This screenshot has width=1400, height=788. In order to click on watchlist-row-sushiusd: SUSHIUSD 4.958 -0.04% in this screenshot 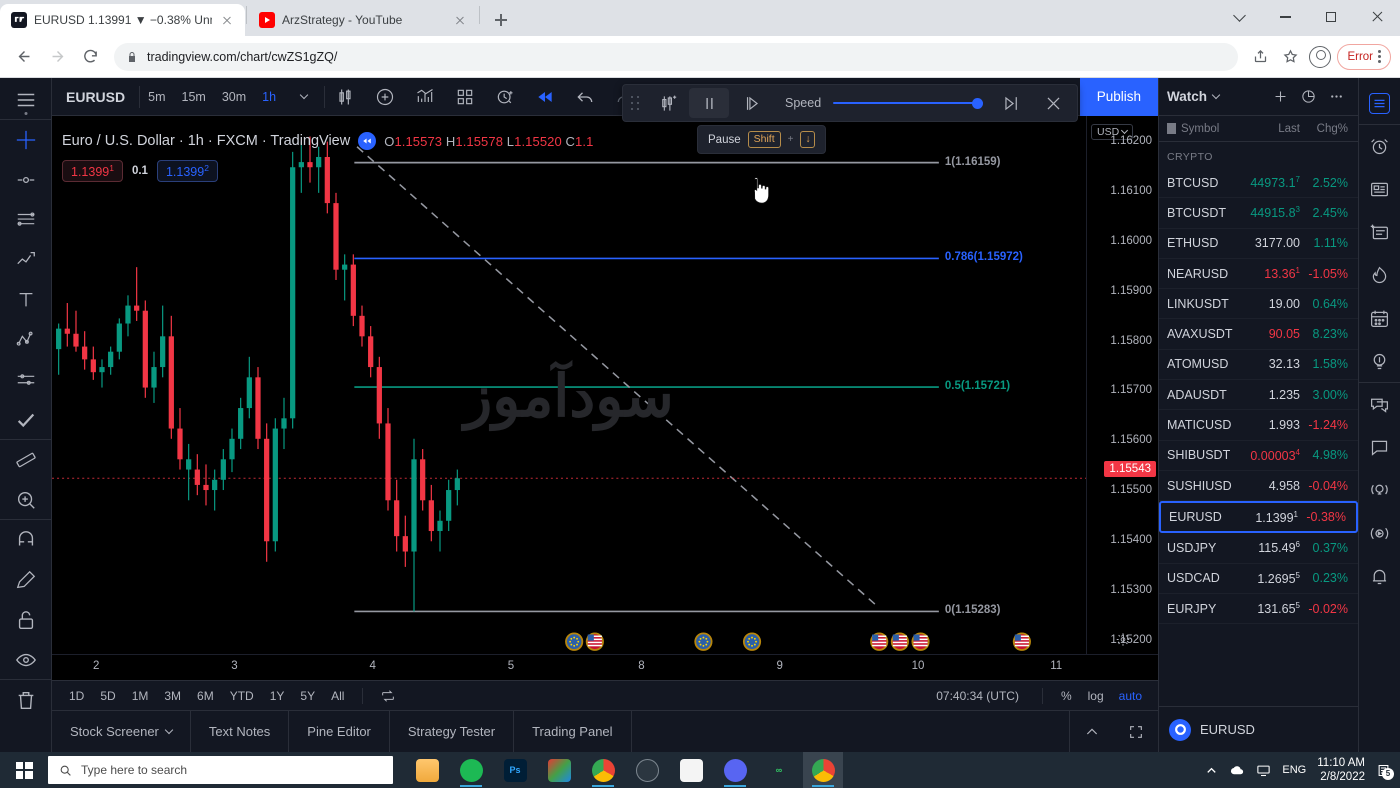, I will do `click(1258, 486)`.